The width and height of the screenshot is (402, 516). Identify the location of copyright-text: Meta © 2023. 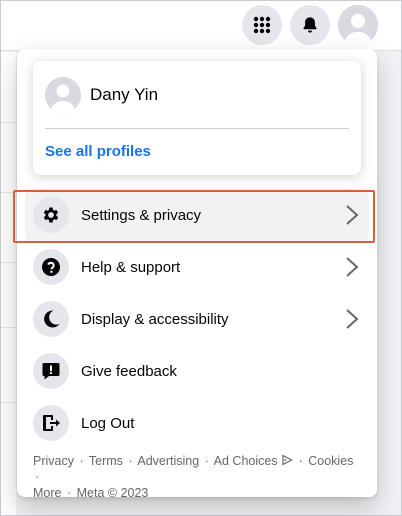
(112, 493).